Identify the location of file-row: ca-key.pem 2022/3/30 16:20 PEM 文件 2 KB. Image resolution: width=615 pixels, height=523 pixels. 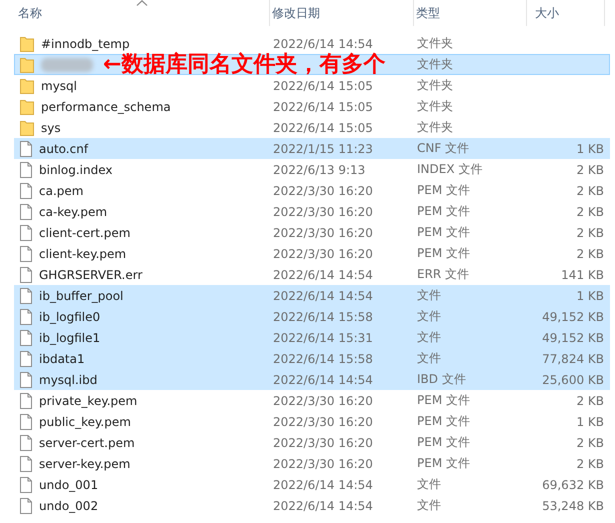
(312, 211).